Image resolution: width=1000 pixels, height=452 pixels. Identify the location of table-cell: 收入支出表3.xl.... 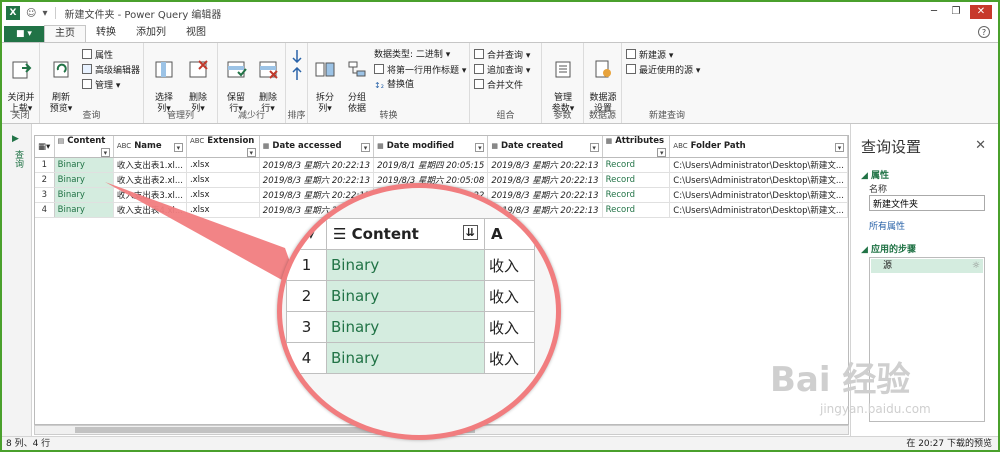
(150, 195).